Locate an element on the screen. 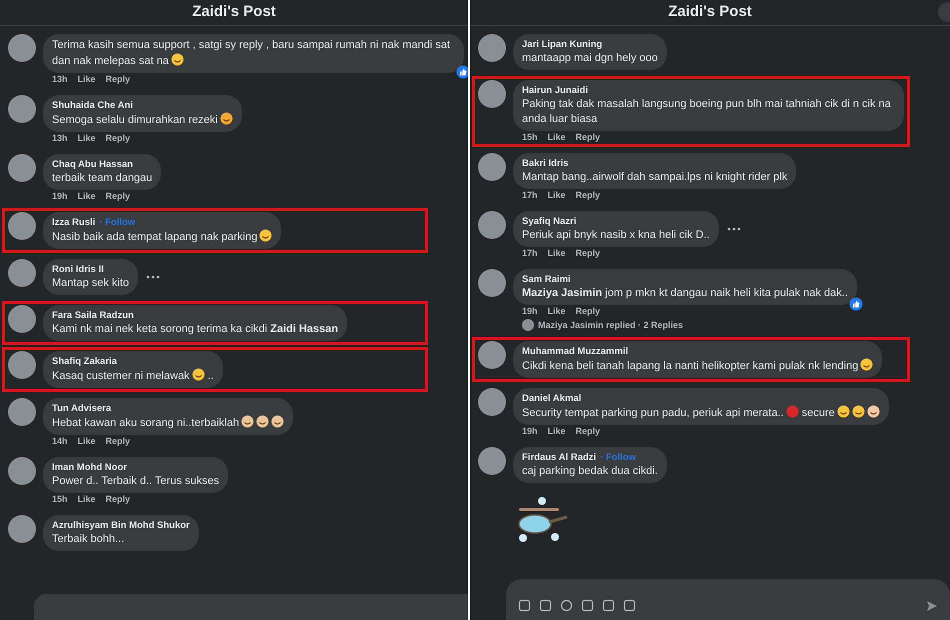 This screenshot has width=950, height=620. comment-text: caj parking bedak dua cikdi. is located at coordinates (590, 471).